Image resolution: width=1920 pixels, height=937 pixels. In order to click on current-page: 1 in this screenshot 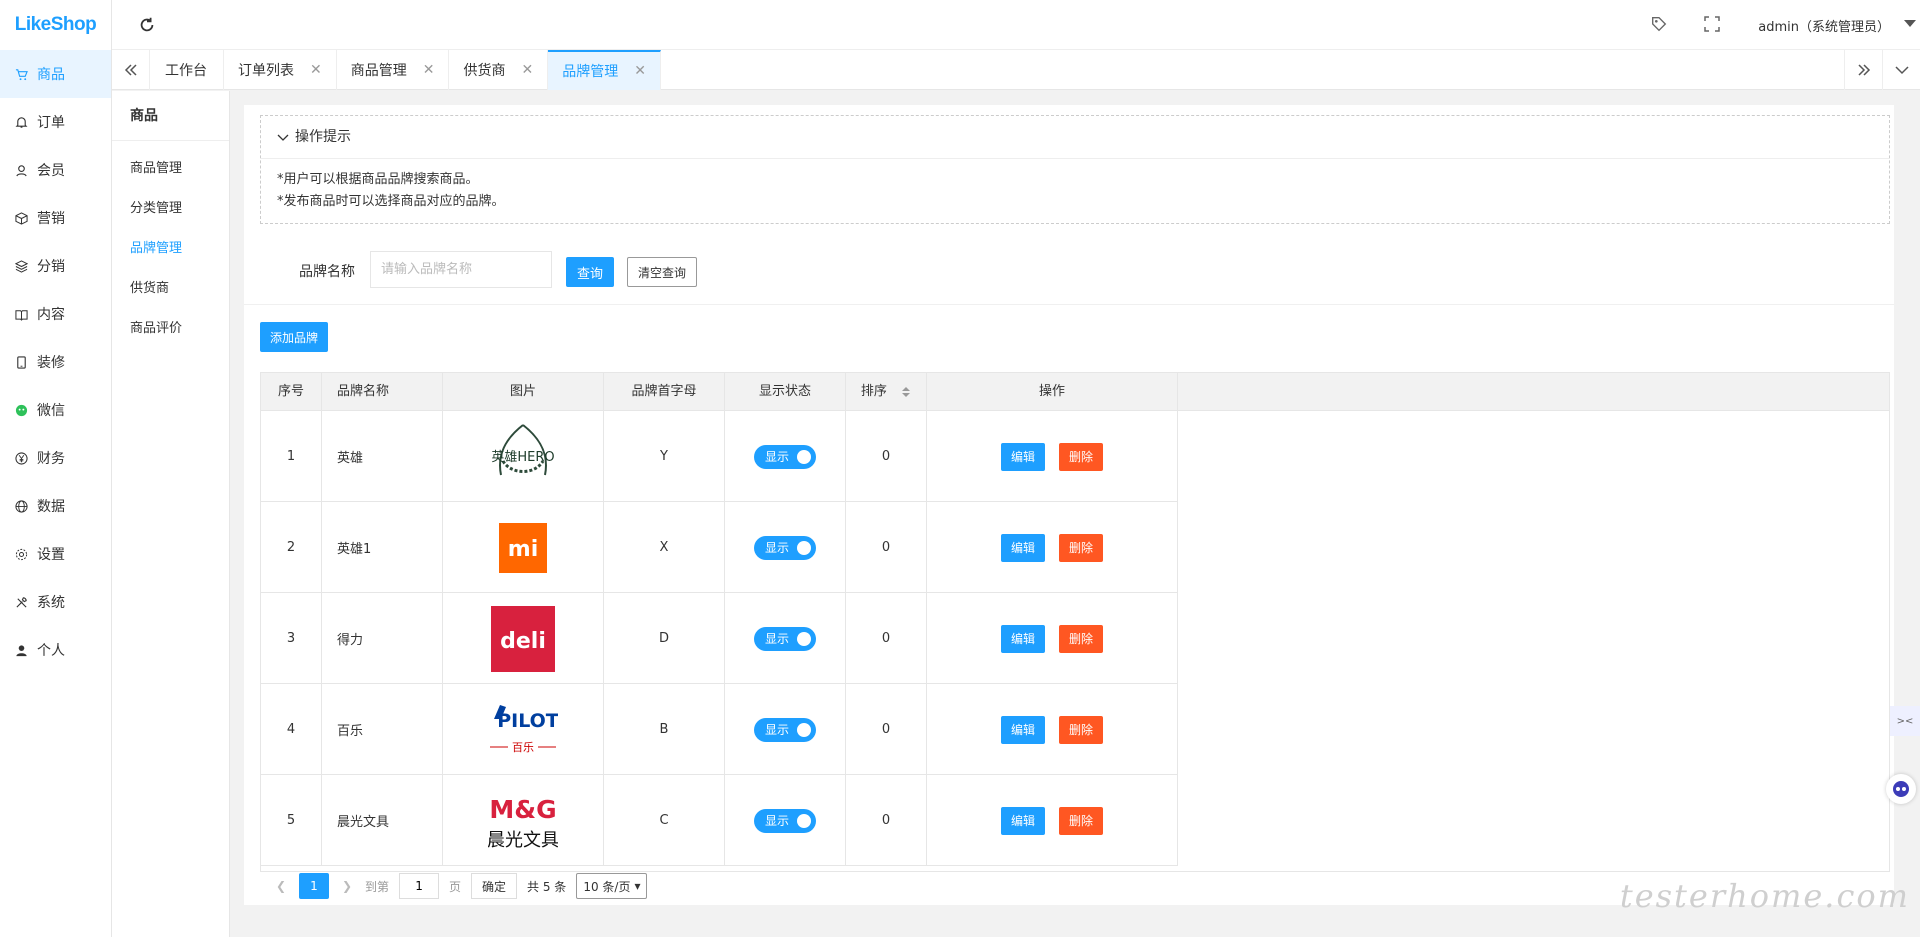, I will do `click(314, 886)`.